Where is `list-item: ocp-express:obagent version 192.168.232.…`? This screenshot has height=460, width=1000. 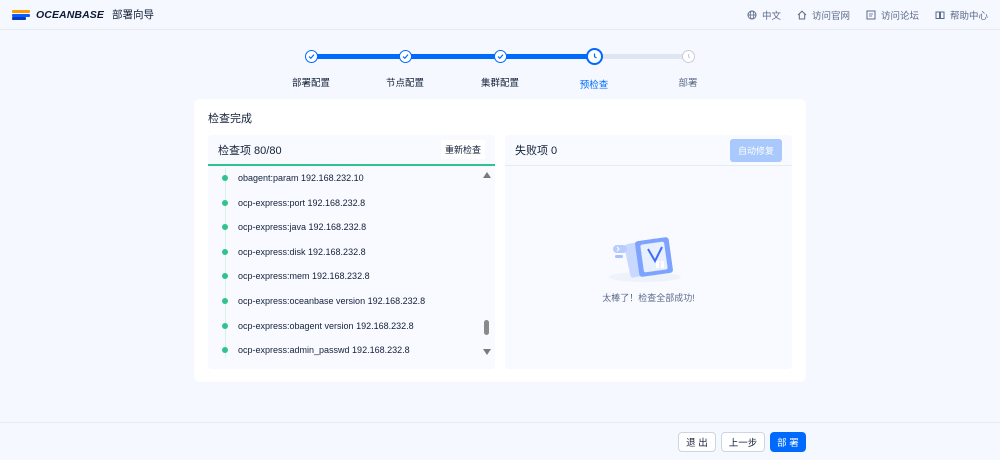 list-item: ocp-express:obagent version 192.168.232.… is located at coordinates (318, 326).